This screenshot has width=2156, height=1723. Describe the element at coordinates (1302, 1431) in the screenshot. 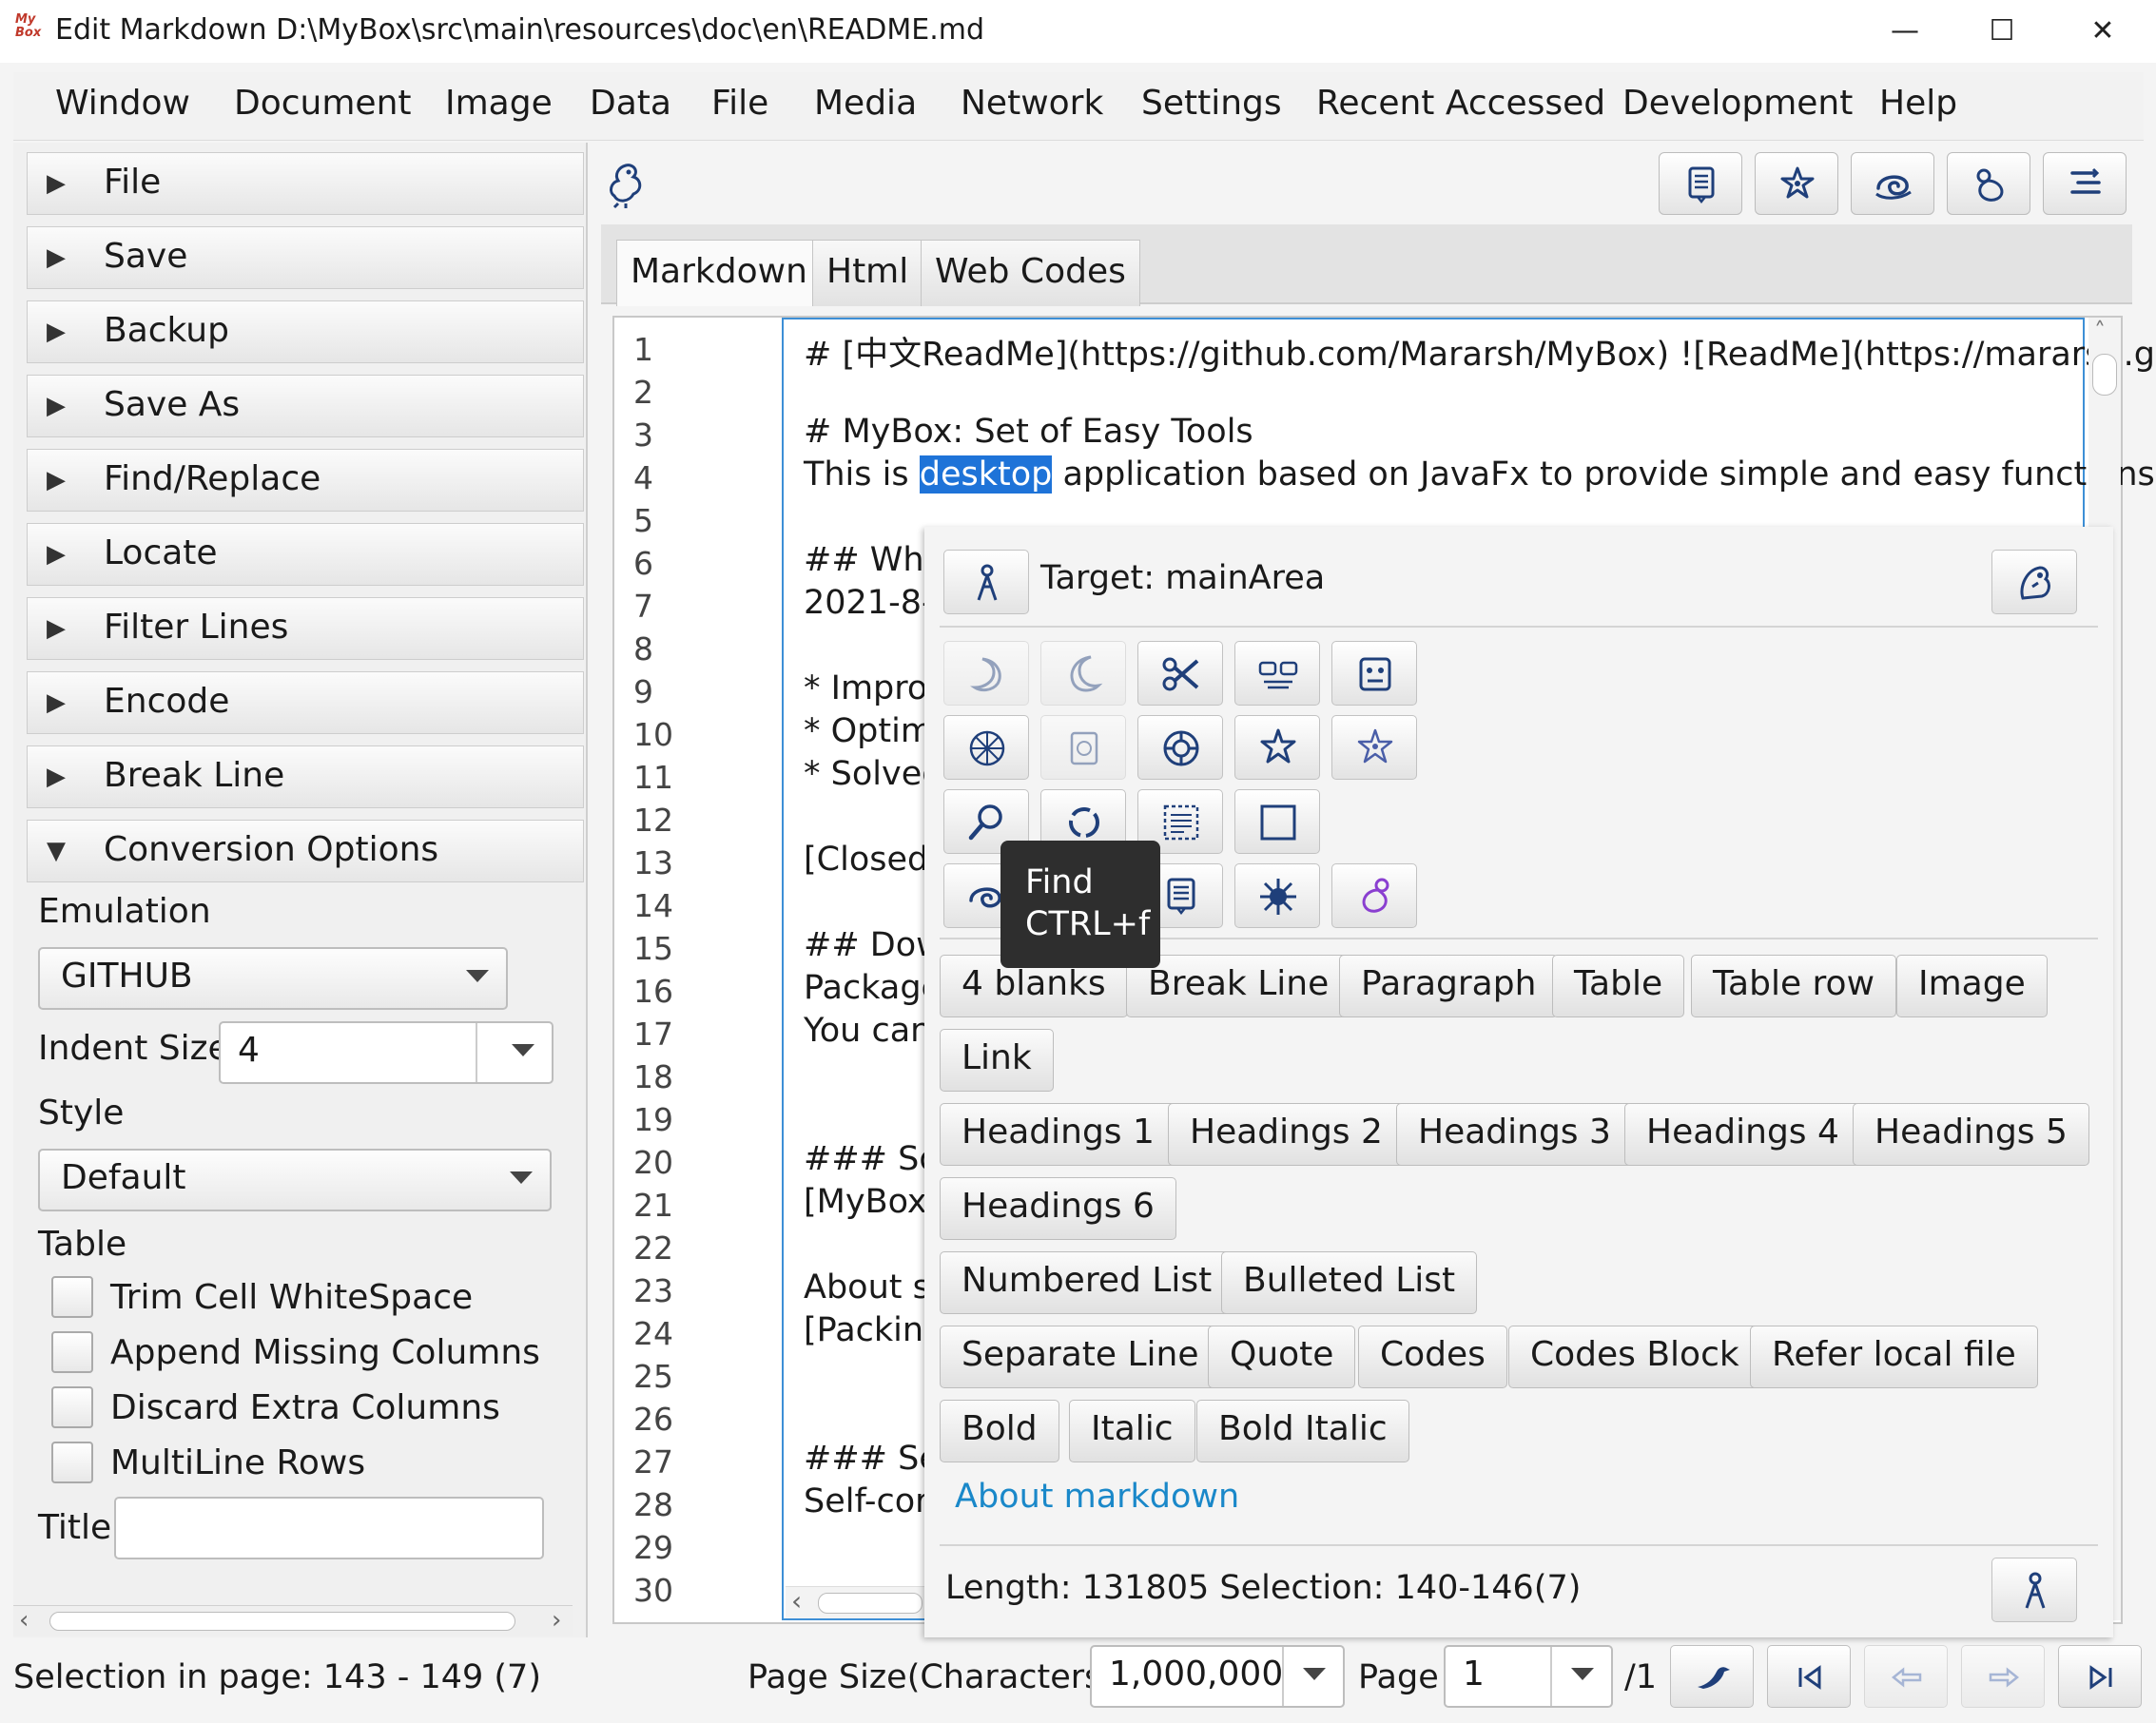

I see `bold-italic-button: Bold Italic` at that location.